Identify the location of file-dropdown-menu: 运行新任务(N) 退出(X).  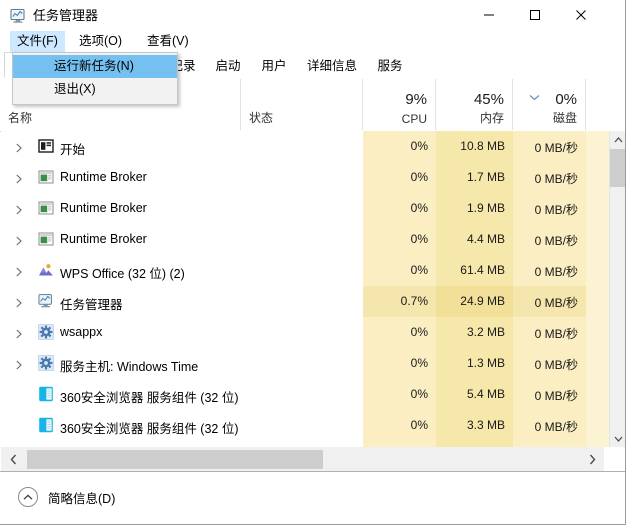
(95, 78).